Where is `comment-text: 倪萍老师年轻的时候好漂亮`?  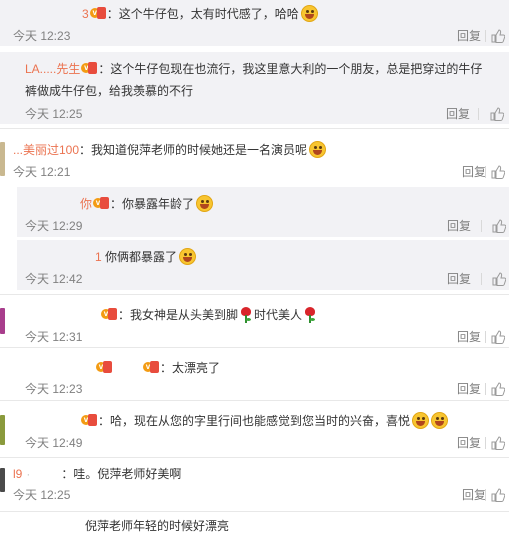 comment-text: 倪萍老师年轻的时候好漂亮 is located at coordinates (157, 526).